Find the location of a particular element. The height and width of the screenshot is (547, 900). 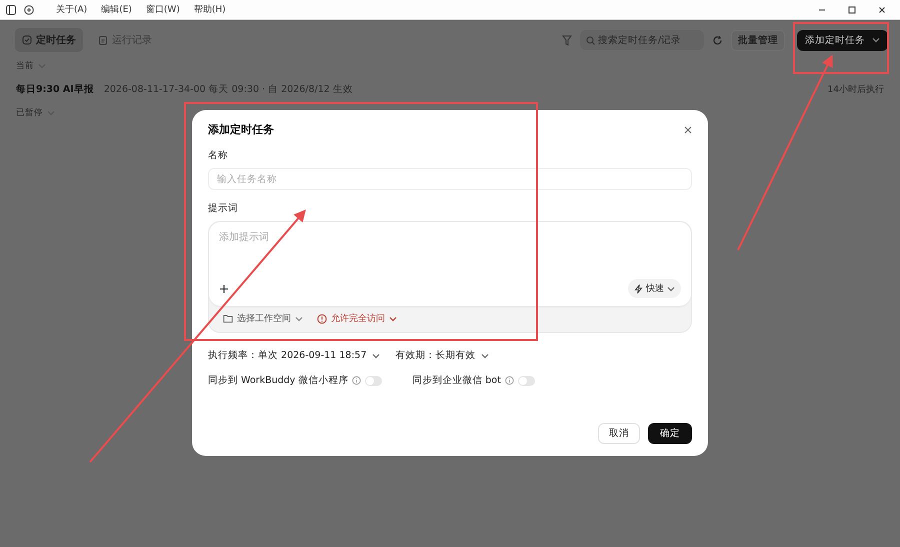

clipboard-icon is located at coordinates (103, 40).